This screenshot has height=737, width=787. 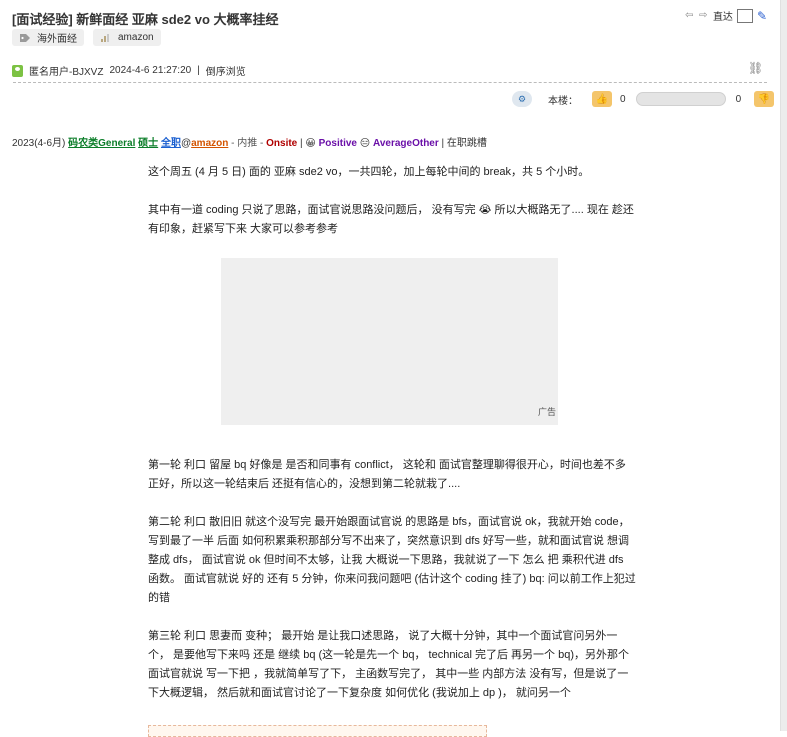 I want to click on upvote-count: 0, so click(x=623, y=99).